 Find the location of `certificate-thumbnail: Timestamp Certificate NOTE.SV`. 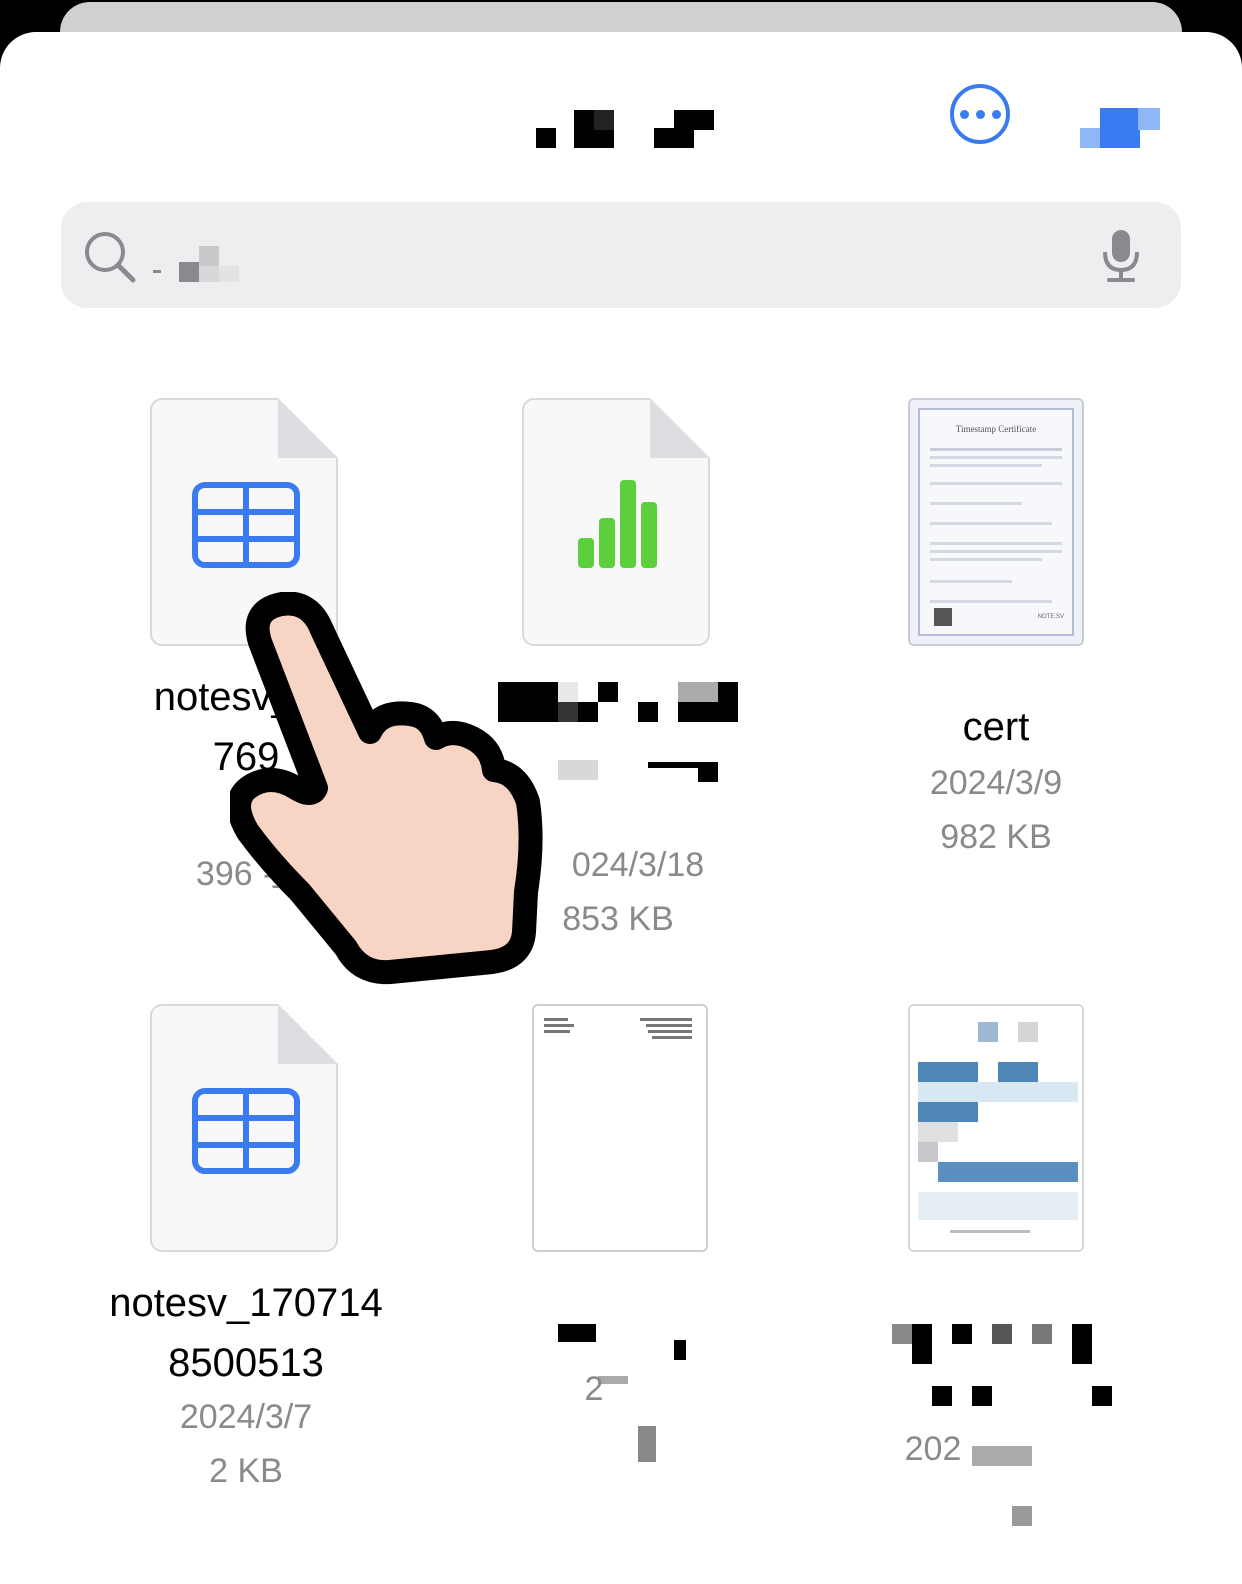

certificate-thumbnail: Timestamp Certificate NOTE.SV is located at coordinates (996, 522).